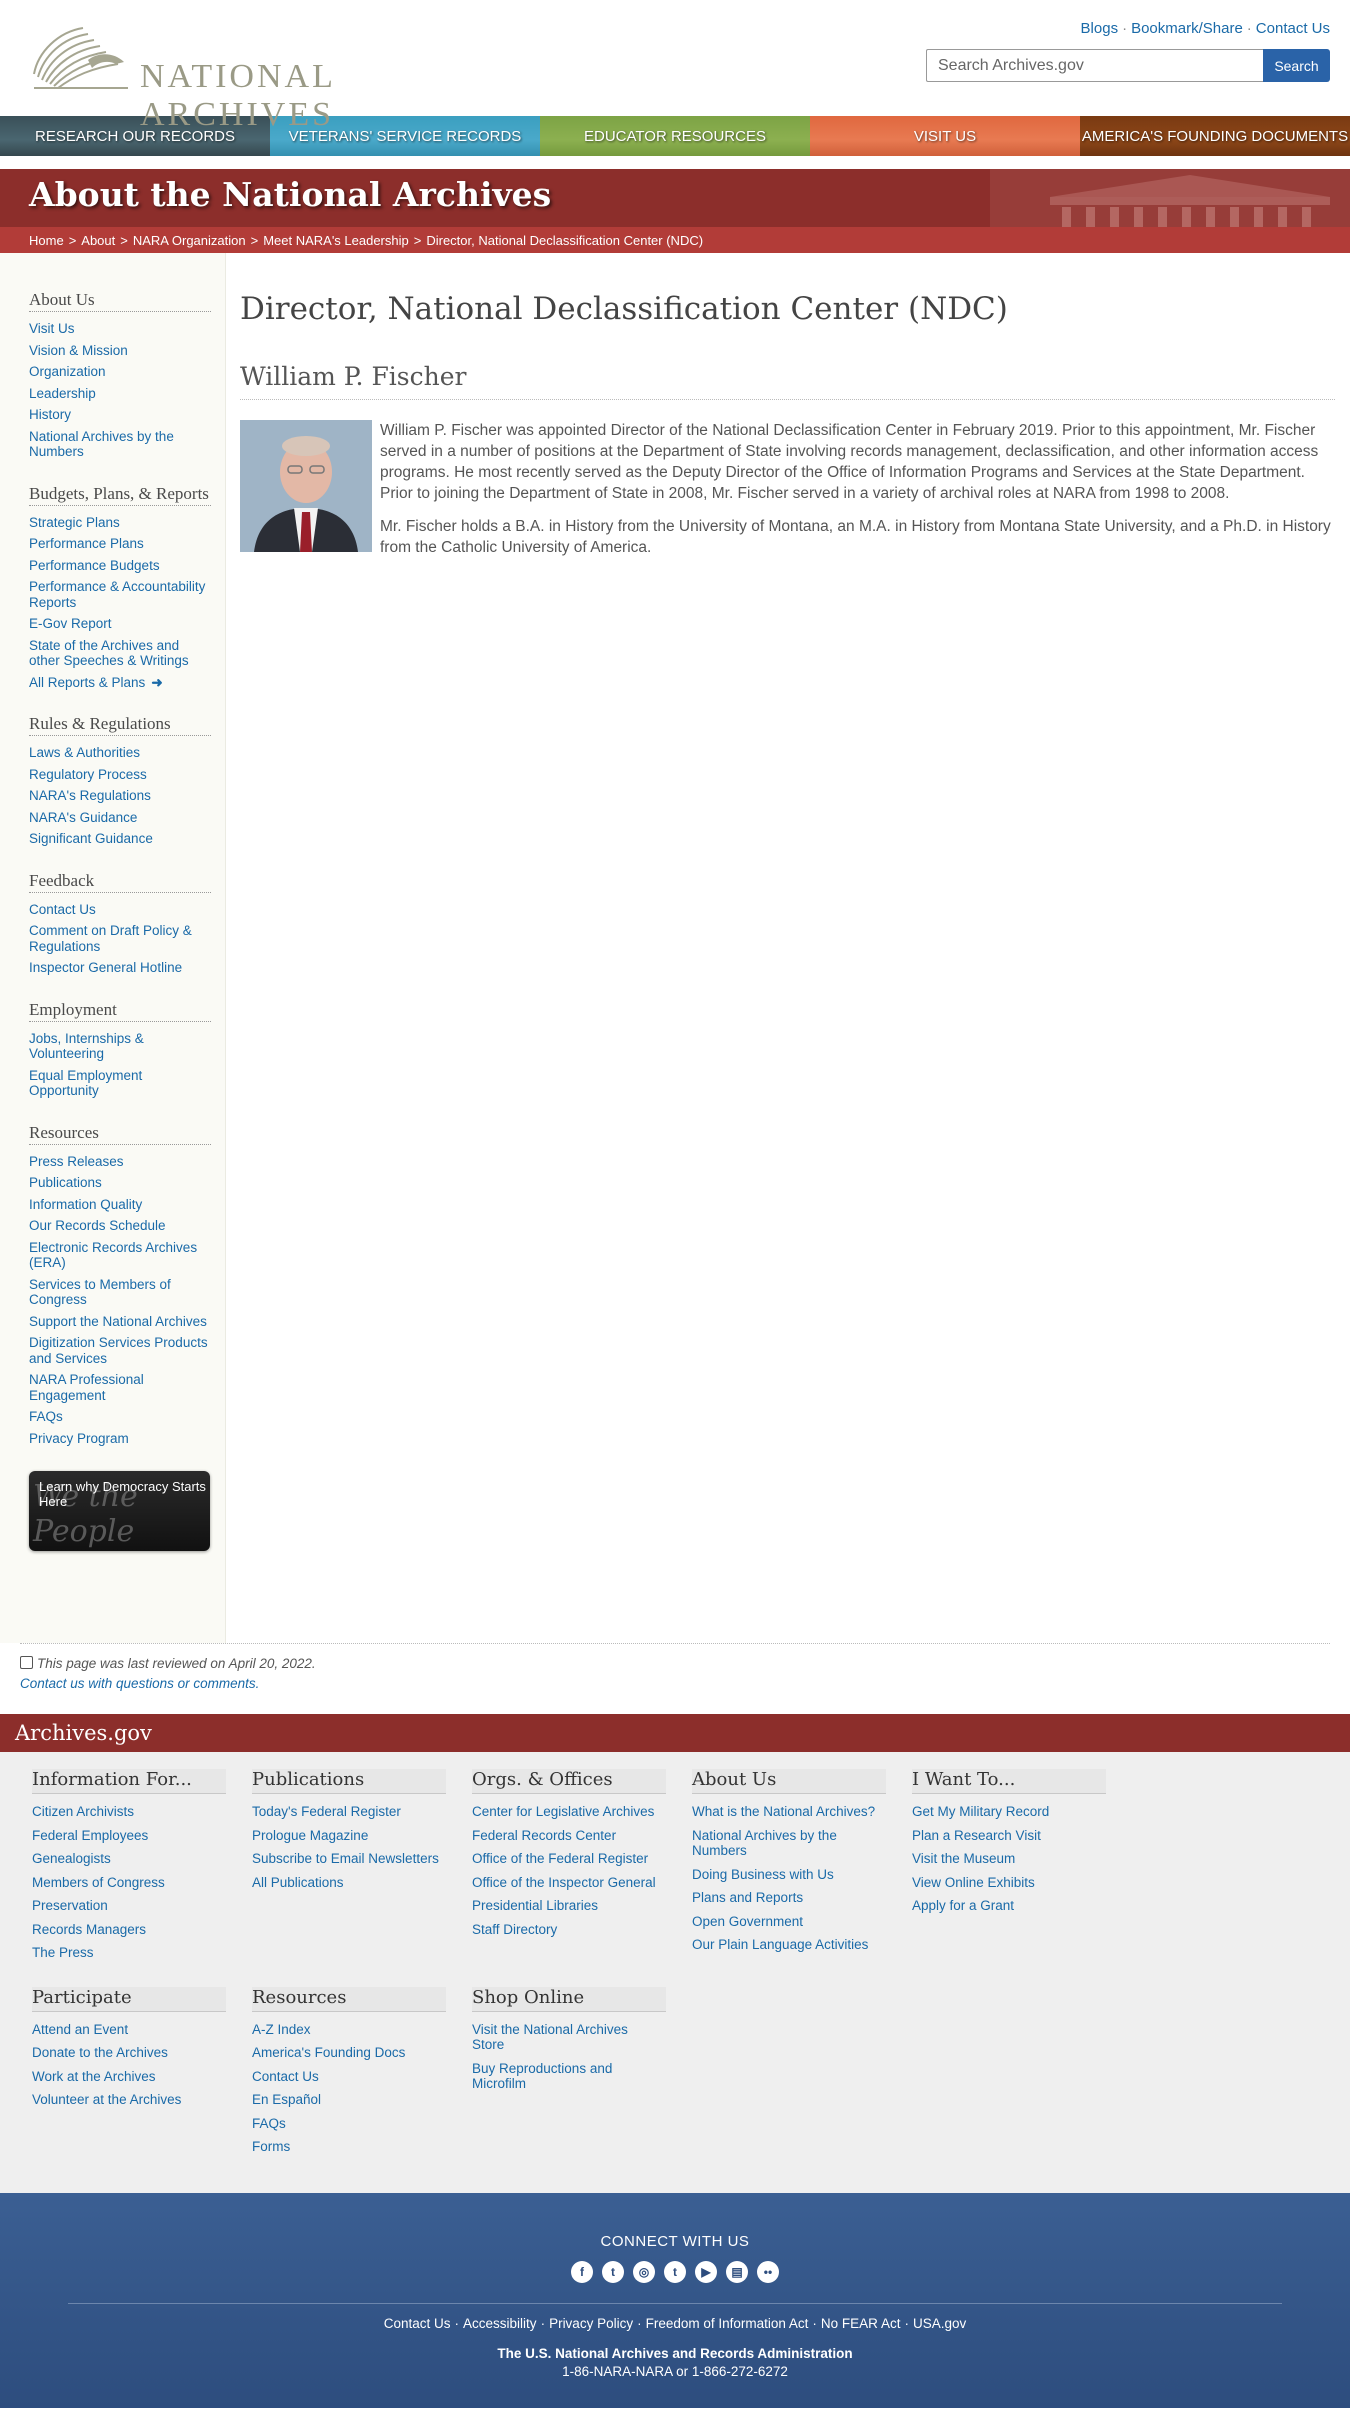 This screenshot has width=1350, height=2419. What do you see at coordinates (362, 2147) in the screenshot?
I see `footer-link: Forms` at bounding box center [362, 2147].